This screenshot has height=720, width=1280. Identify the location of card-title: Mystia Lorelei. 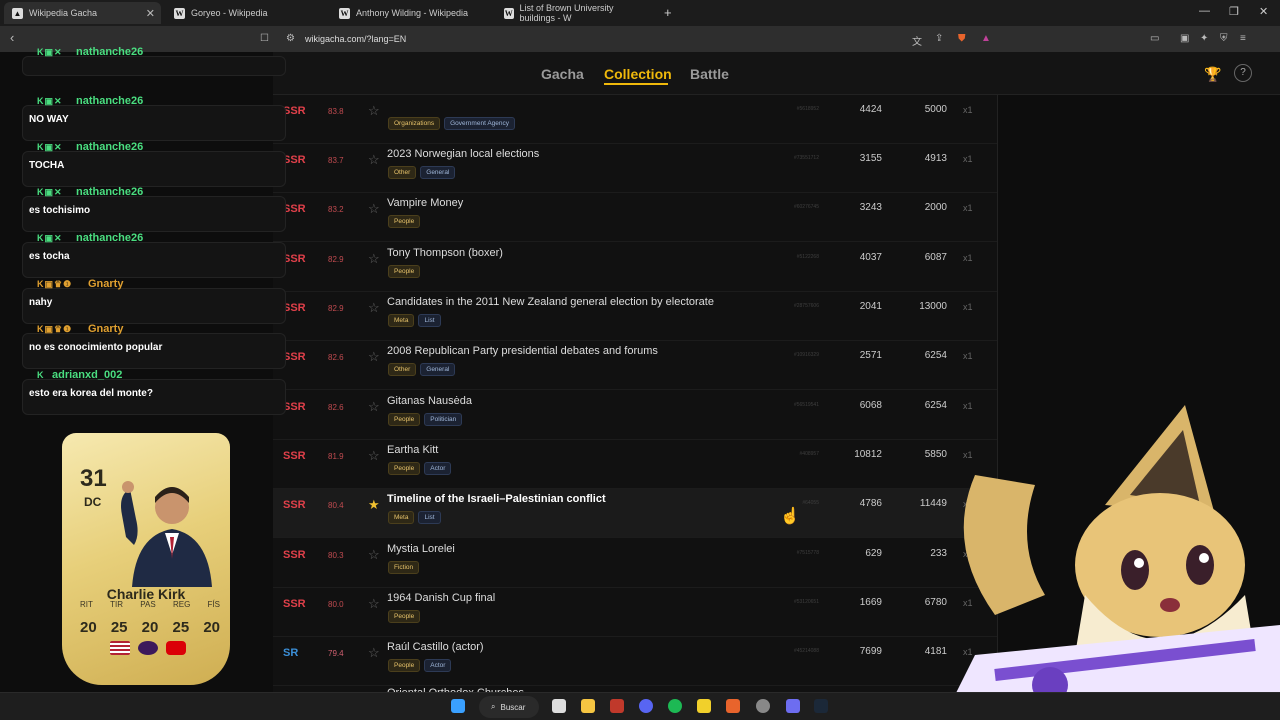
(421, 549).